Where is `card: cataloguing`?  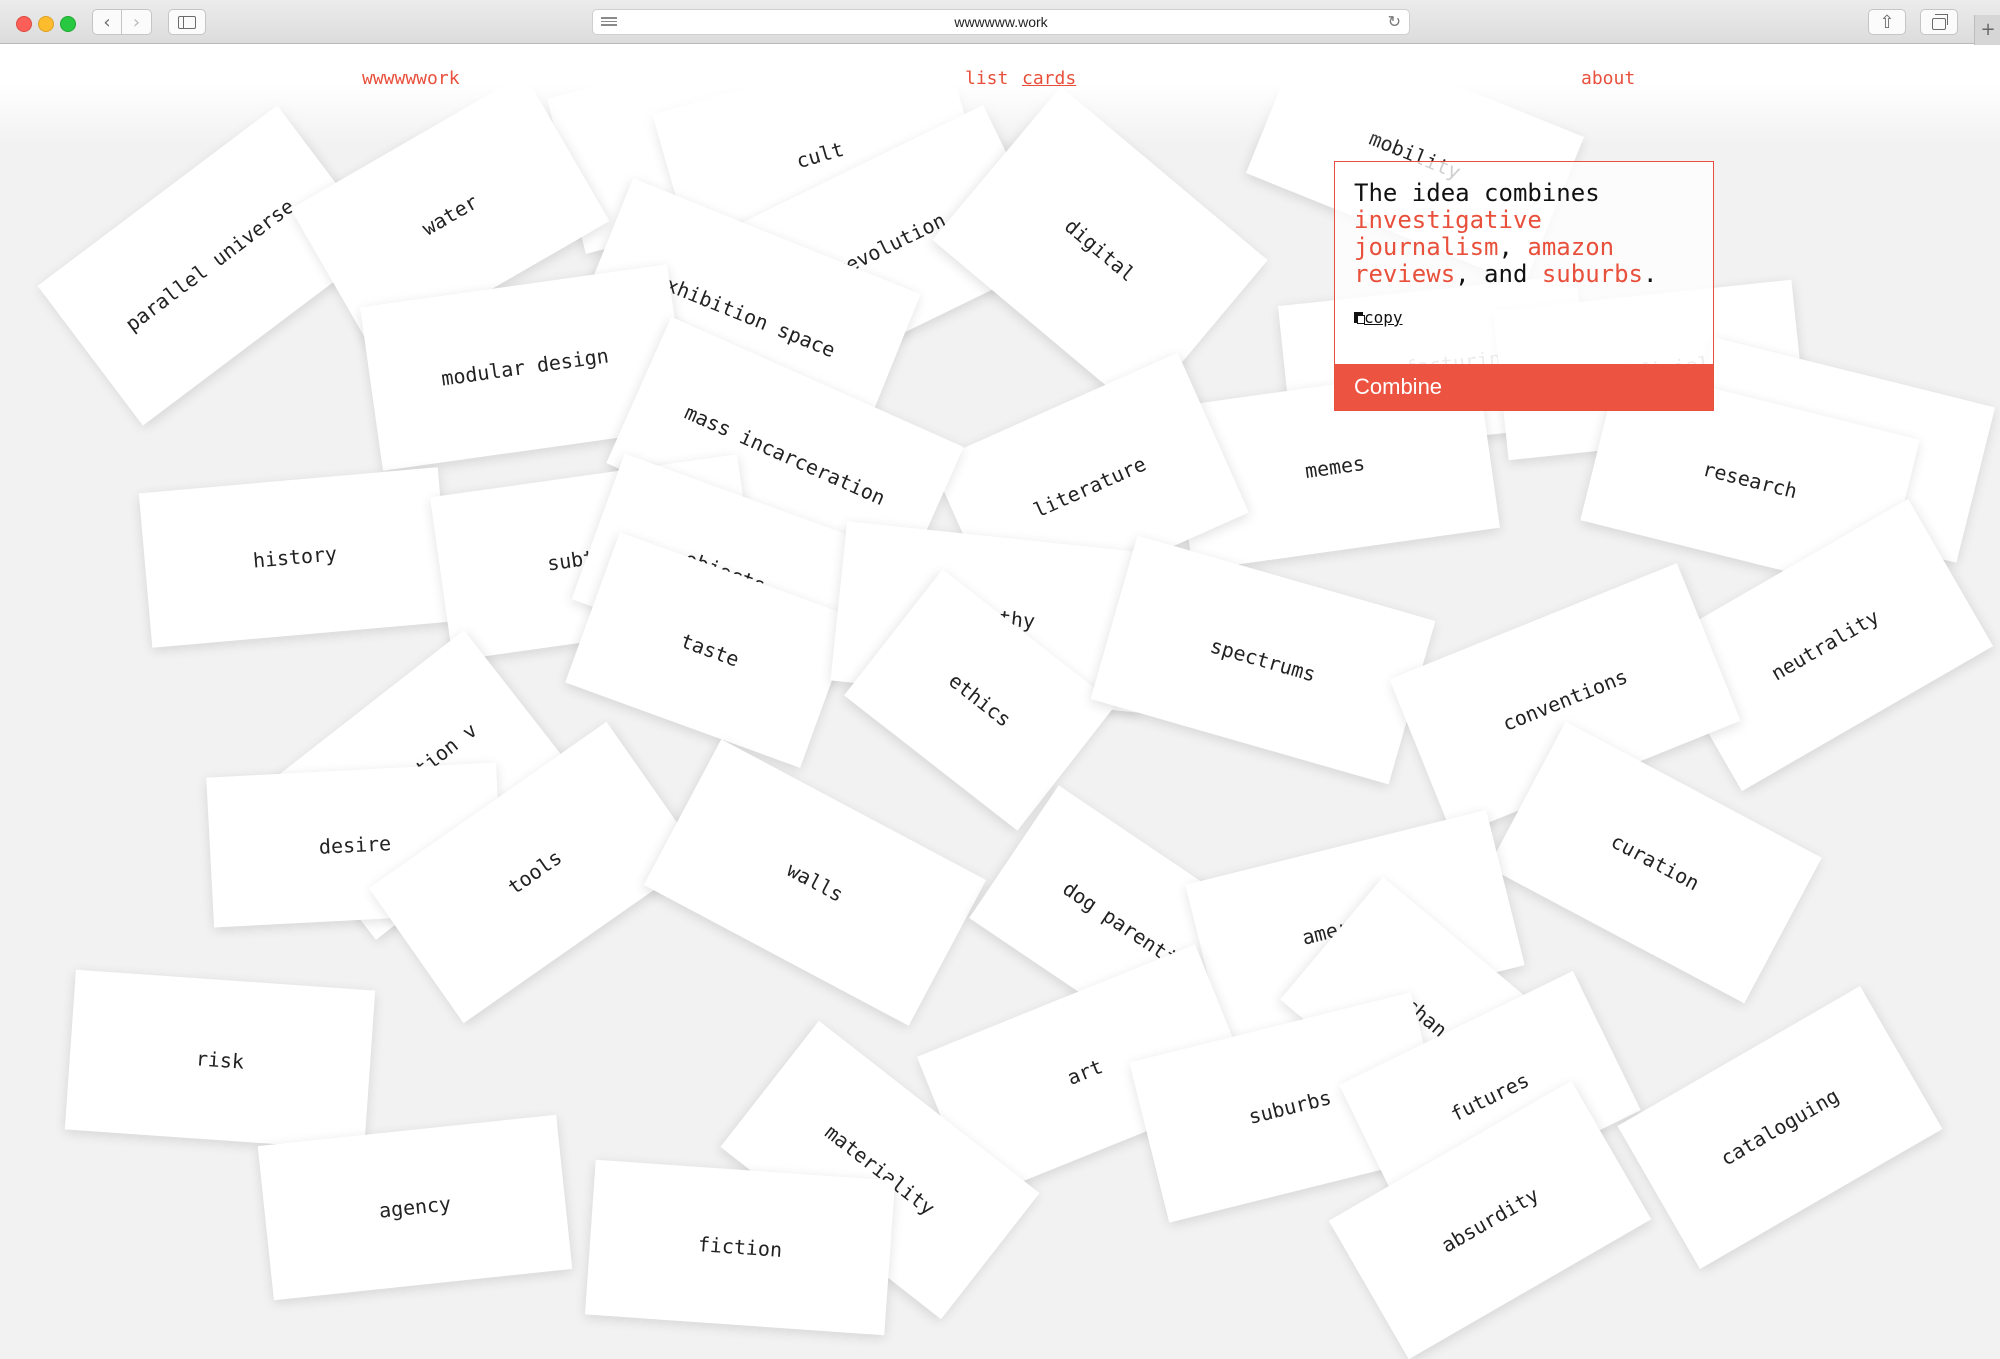 card: cataloguing is located at coordinates (1780, 1127).